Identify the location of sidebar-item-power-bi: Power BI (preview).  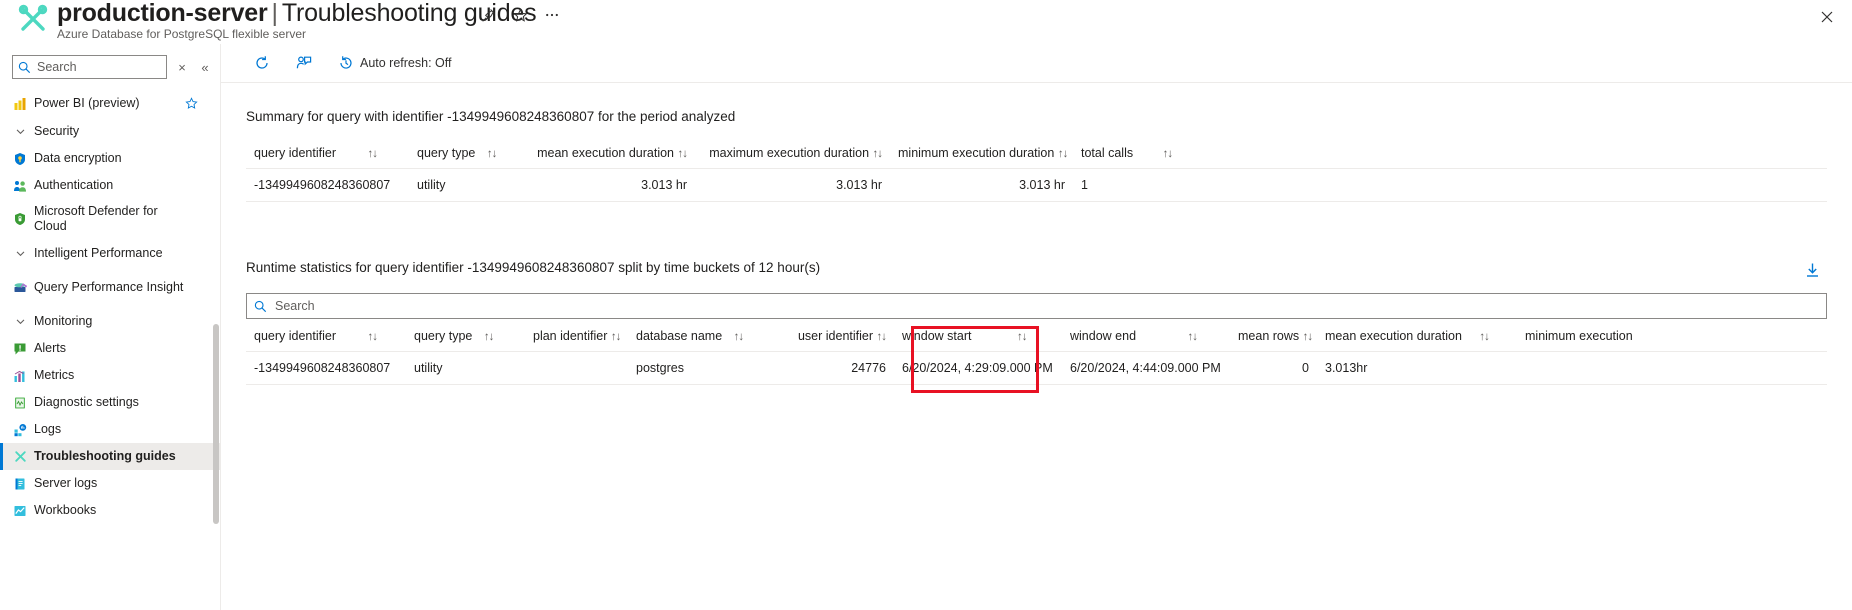
(110, 103).